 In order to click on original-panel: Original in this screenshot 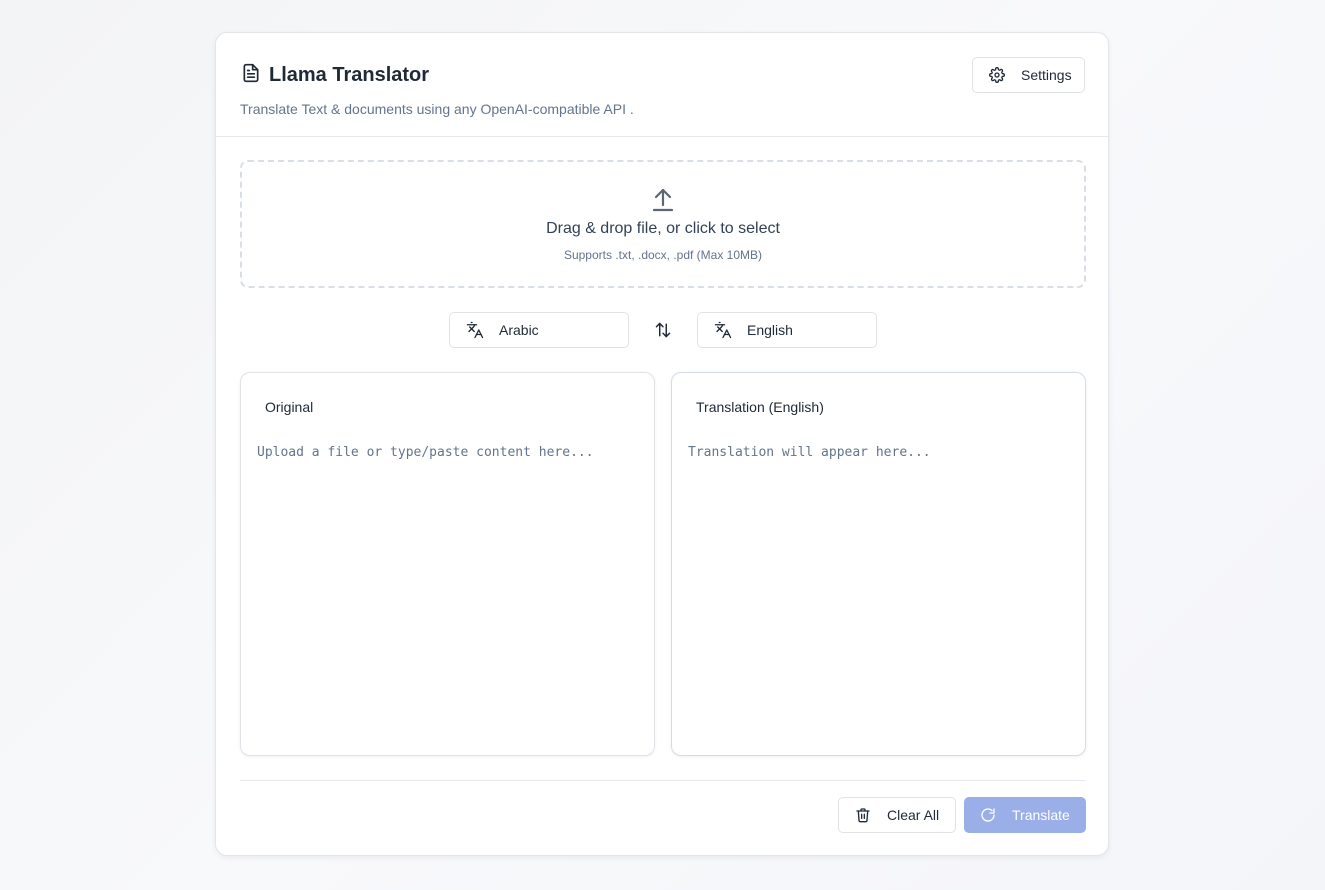, I will do `click(447, 564)`.